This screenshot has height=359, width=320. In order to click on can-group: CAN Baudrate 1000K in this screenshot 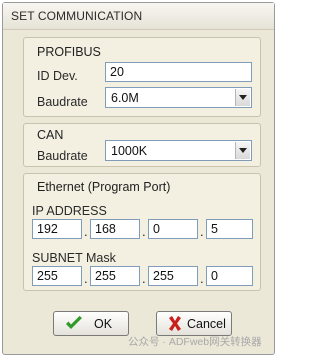, I will do `click(142, 145)`.